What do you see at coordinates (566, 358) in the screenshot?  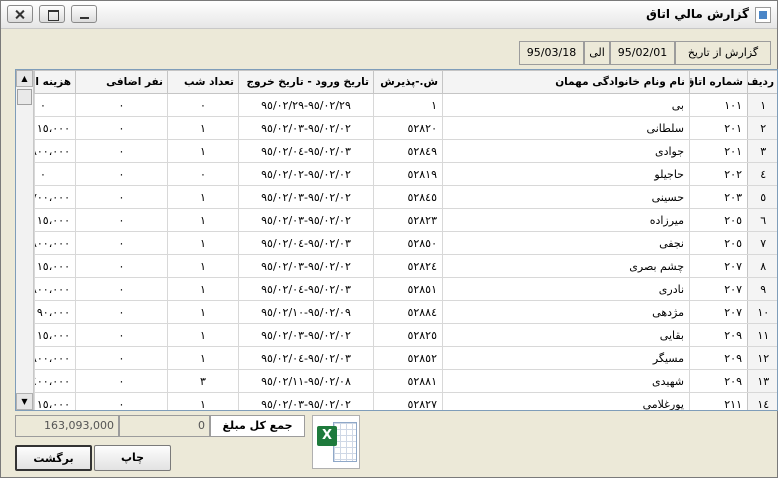 I see `cell-guest-name: مسيگر` at bounding box center [566, 358].